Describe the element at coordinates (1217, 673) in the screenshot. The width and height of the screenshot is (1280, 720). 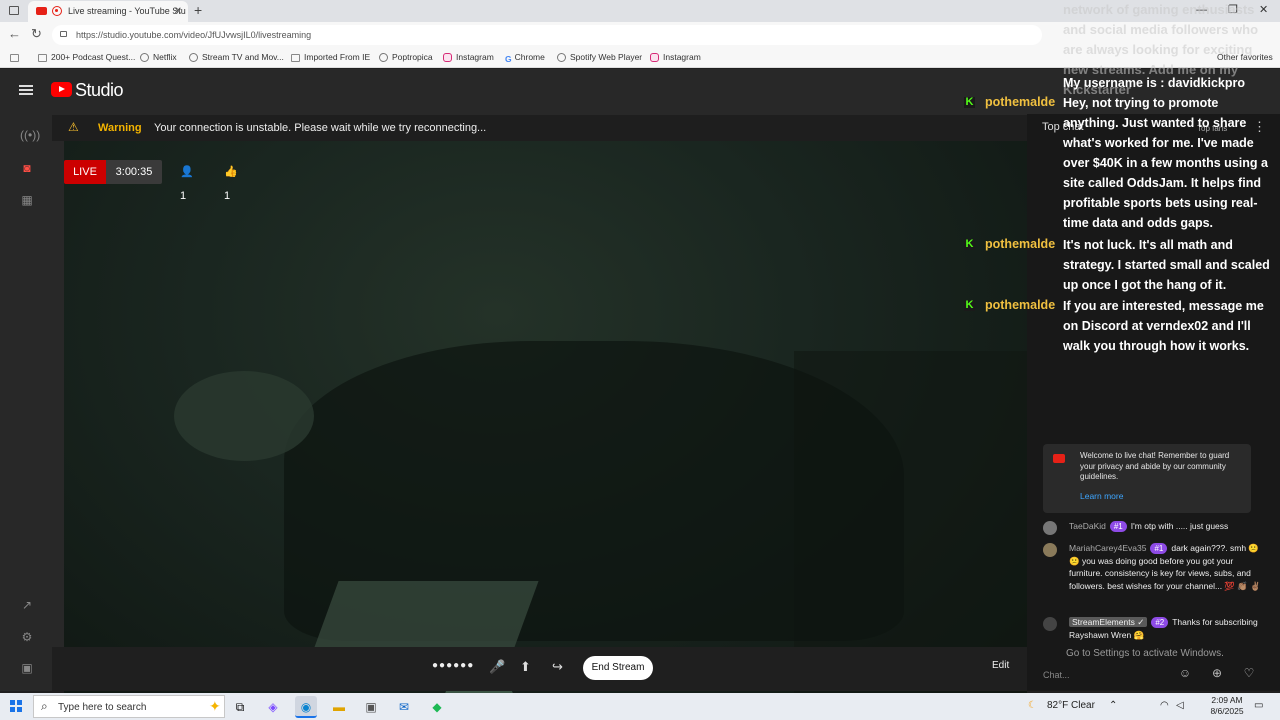
I see `add-icon: ⊕` at that location.